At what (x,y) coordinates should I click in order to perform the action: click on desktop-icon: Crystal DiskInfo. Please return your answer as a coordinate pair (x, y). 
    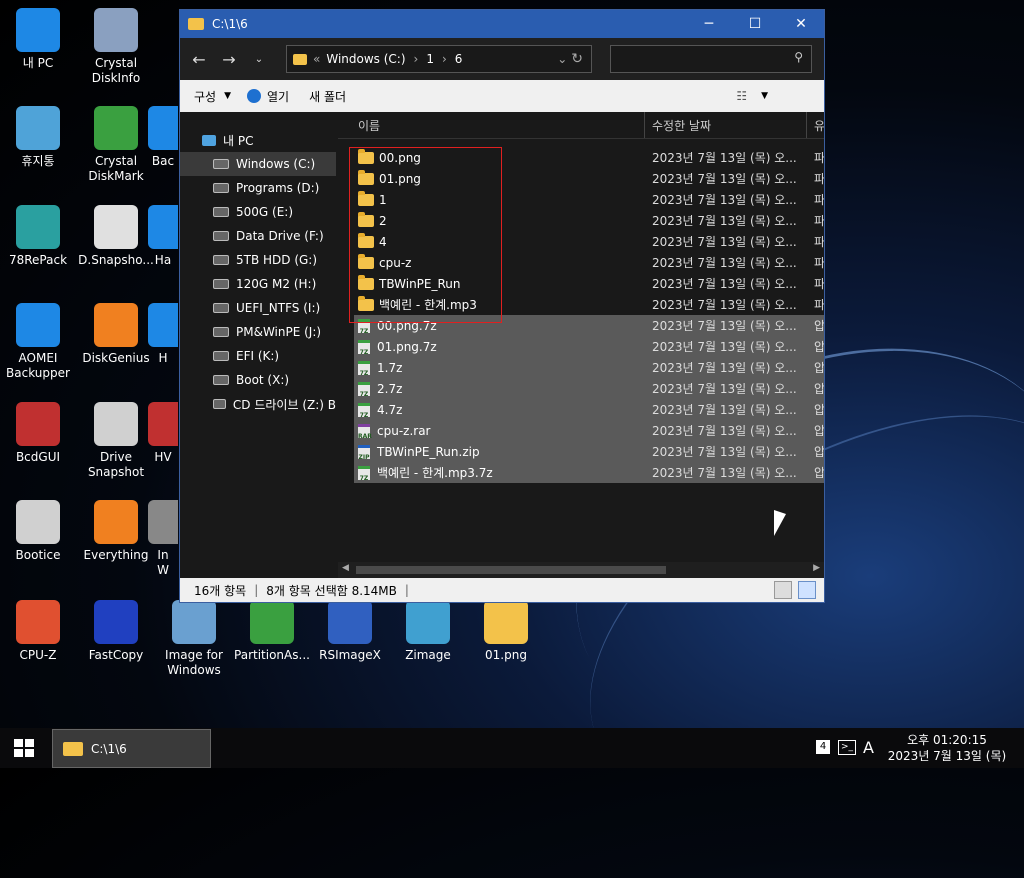
    Looking at the image, I should click on (116, 47).